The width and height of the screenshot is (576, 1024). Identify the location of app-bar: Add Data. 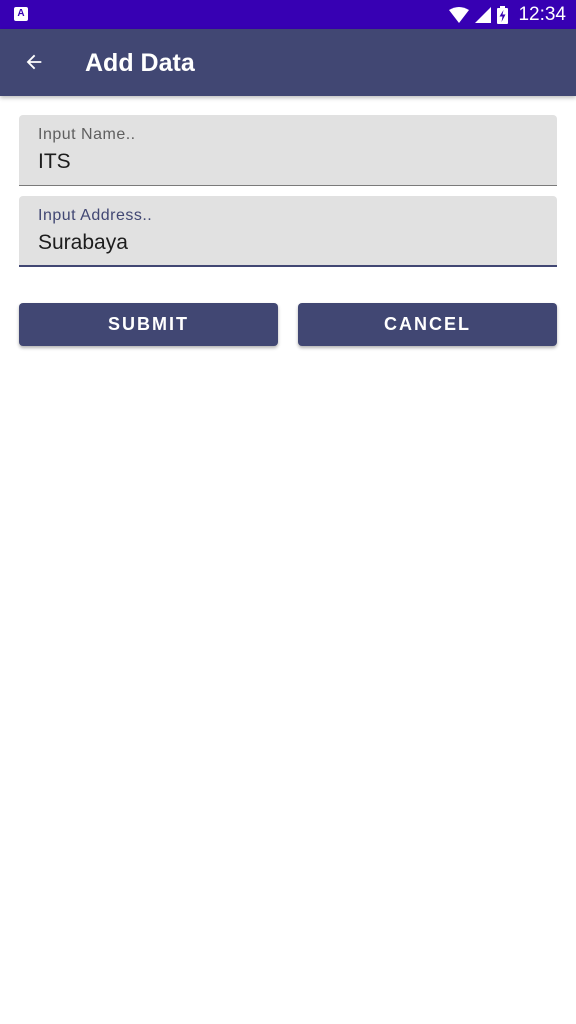
(288, 62).